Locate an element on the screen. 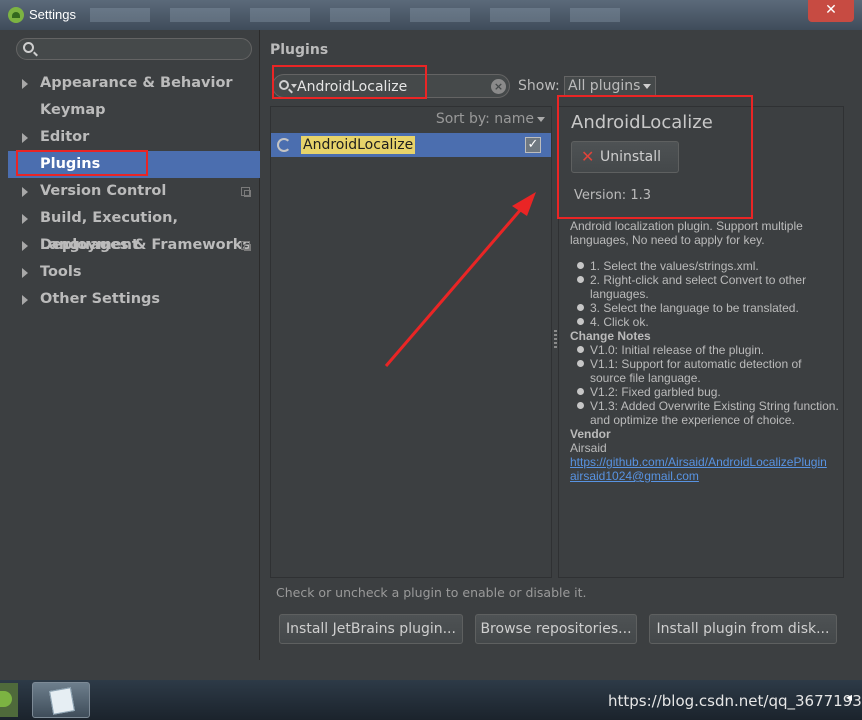 This screenshot has width=862, height=720. show-filter-select: All plugins is located at coordinates (610, 86).